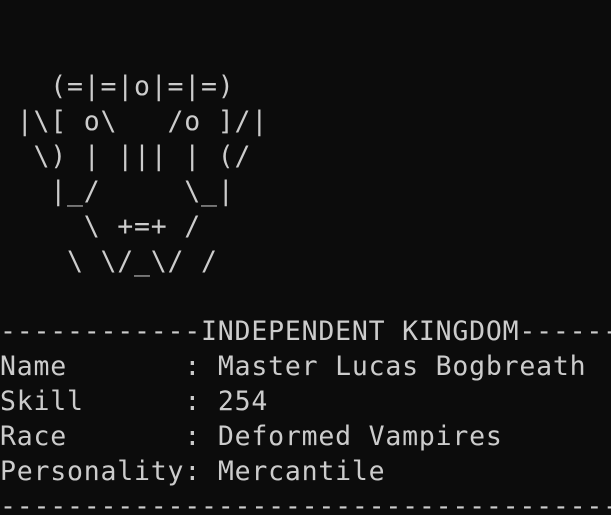 The image size is (611, 515). Describe the element at coordinates (92, 401) in the screenshot. I see `field-label: Skill` at that location.